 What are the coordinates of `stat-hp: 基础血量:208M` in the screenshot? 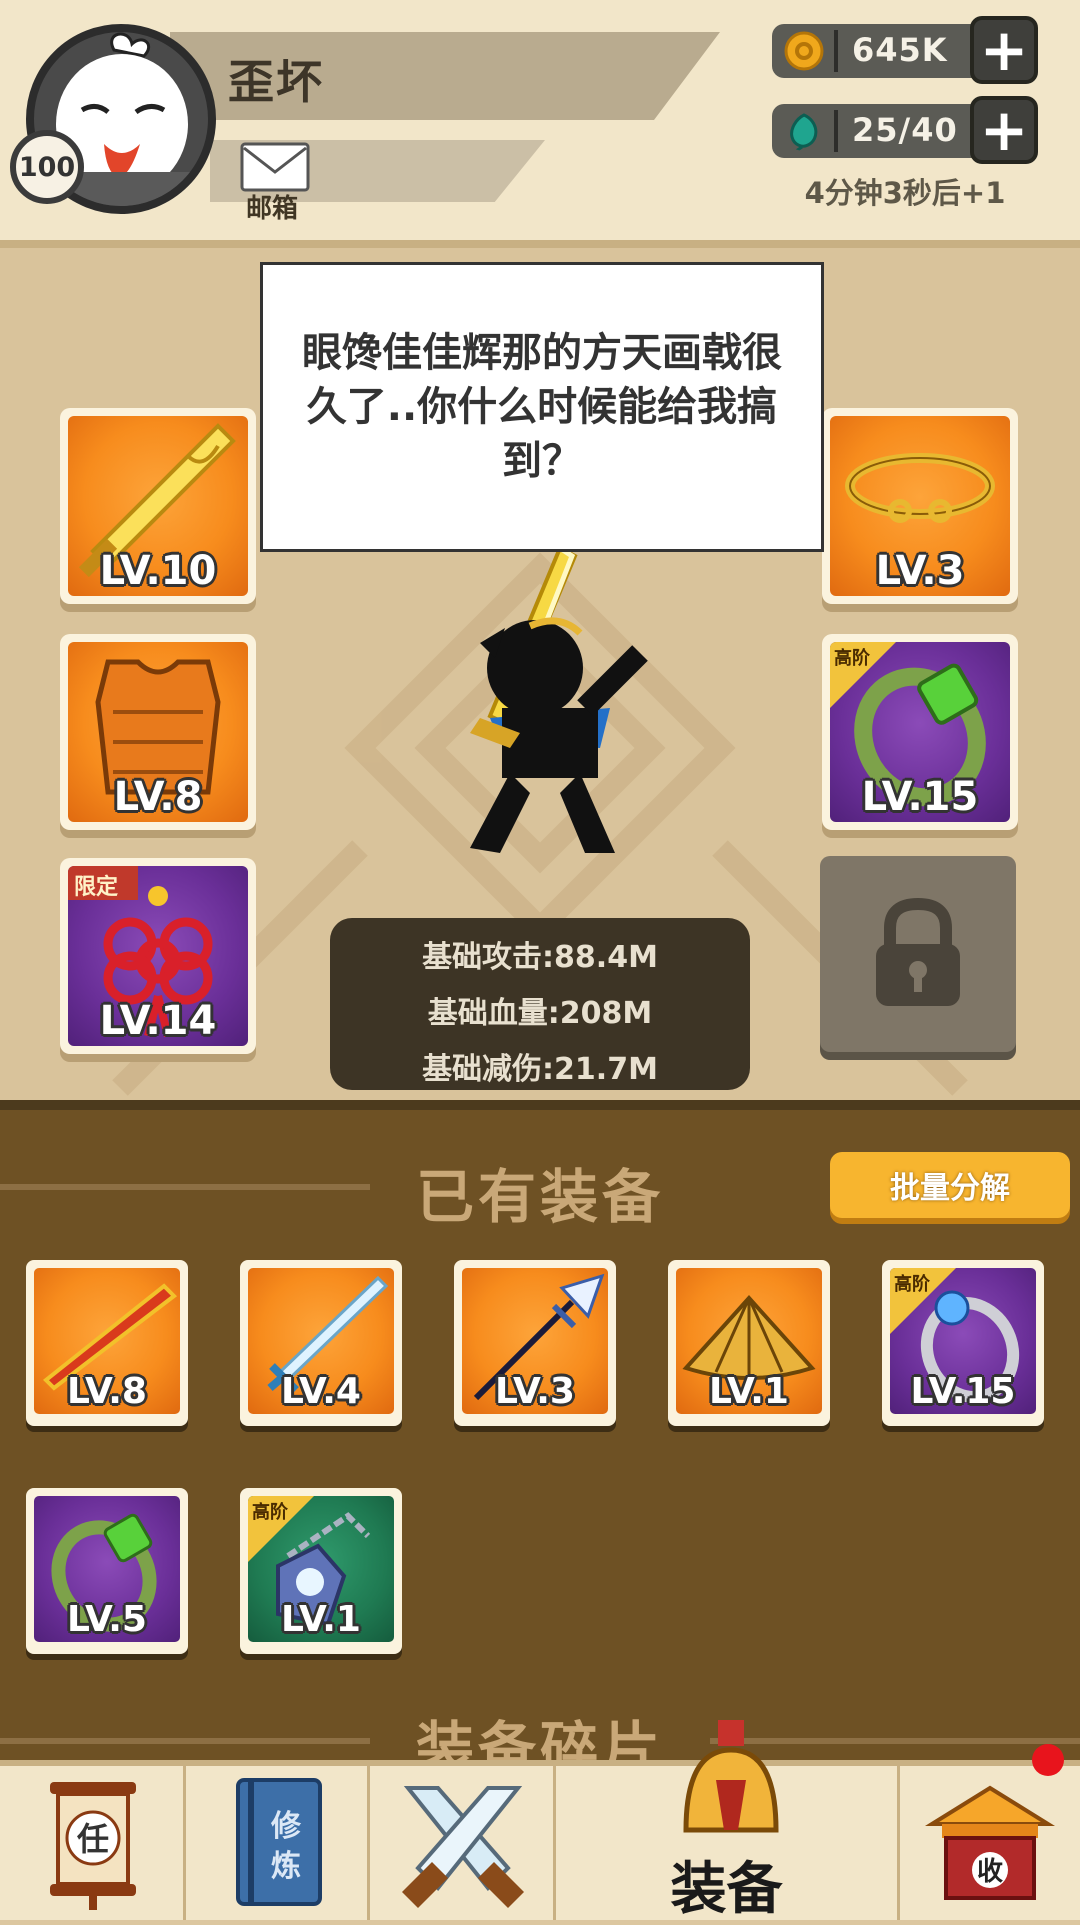 It's located at (540, 1013).